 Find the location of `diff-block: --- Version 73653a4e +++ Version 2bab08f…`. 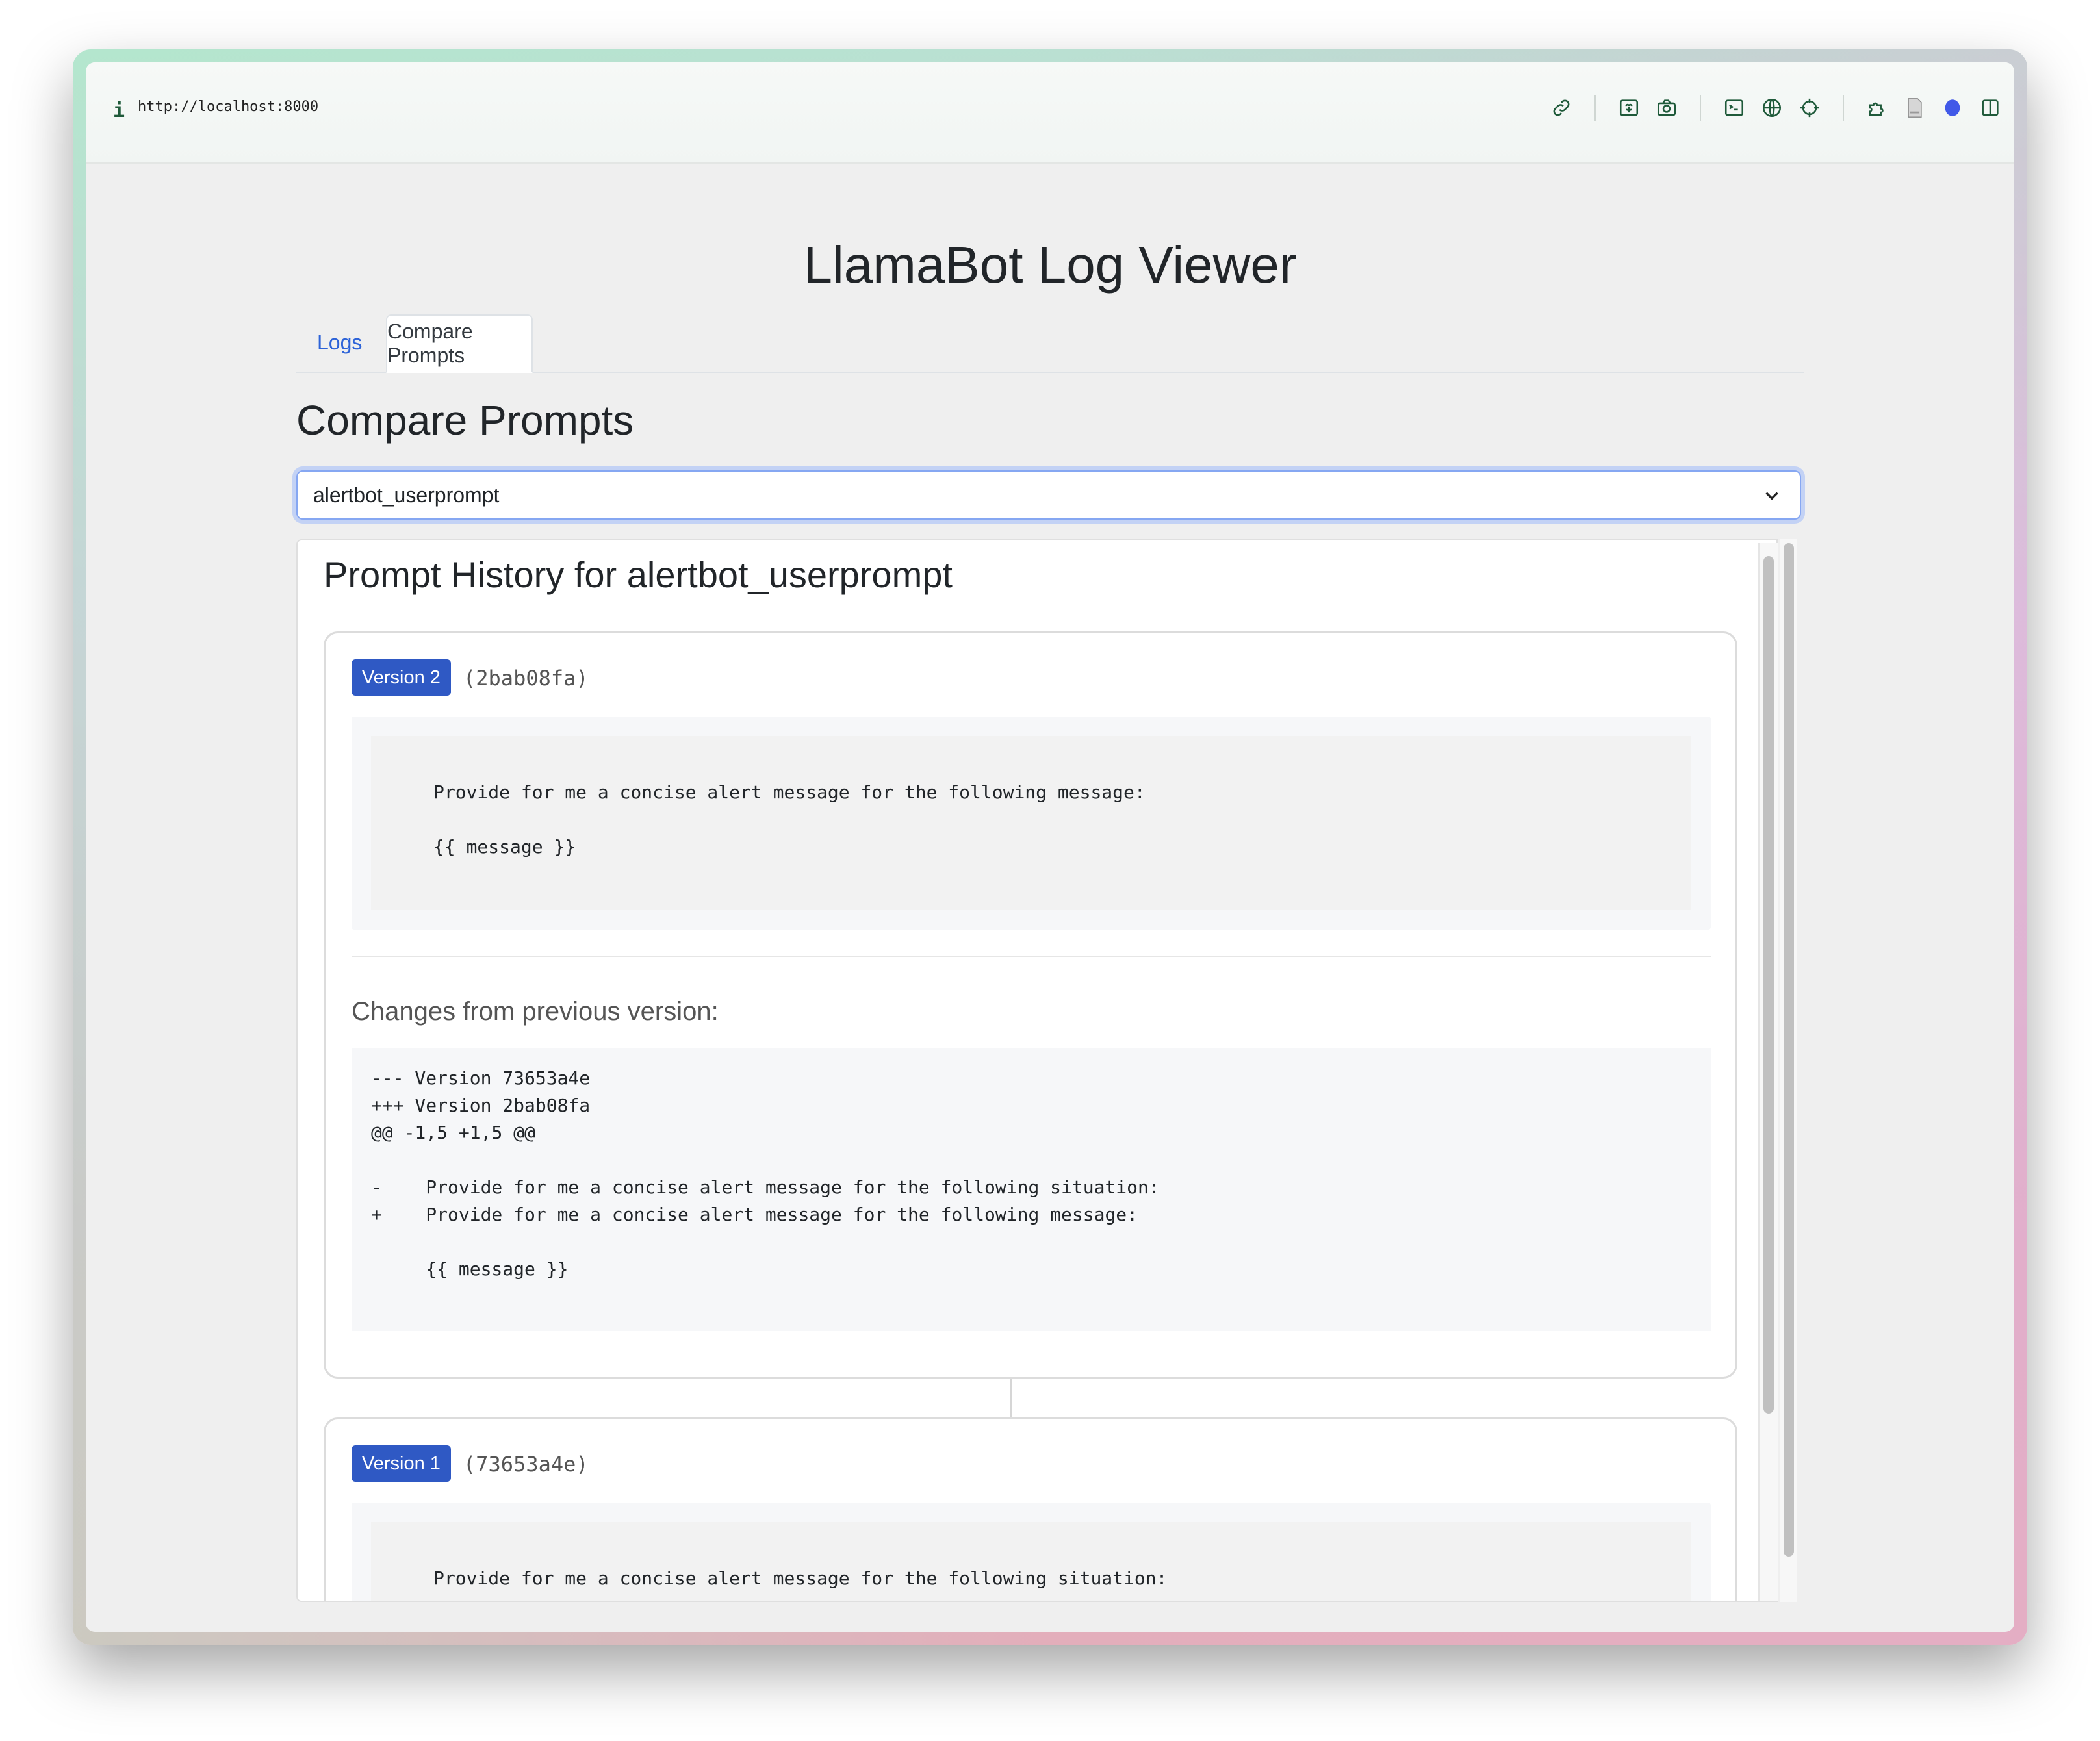

diff-block: --- Version 73653a4e +++ Version 2bab08f… is located at coordinates (1031, 1189).